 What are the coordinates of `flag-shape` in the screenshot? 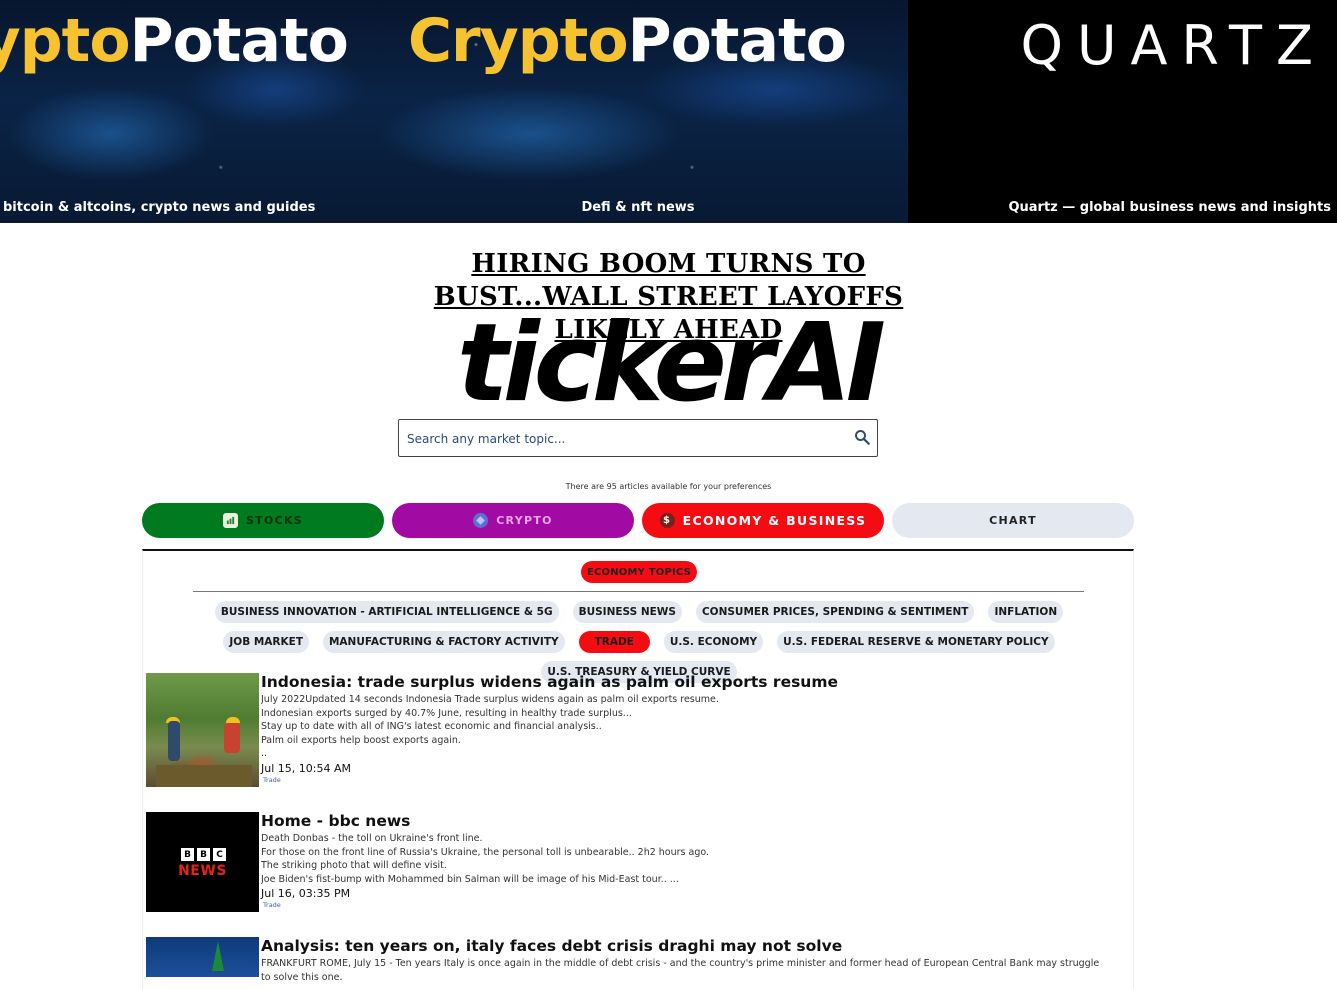 It's located at (218, 956).